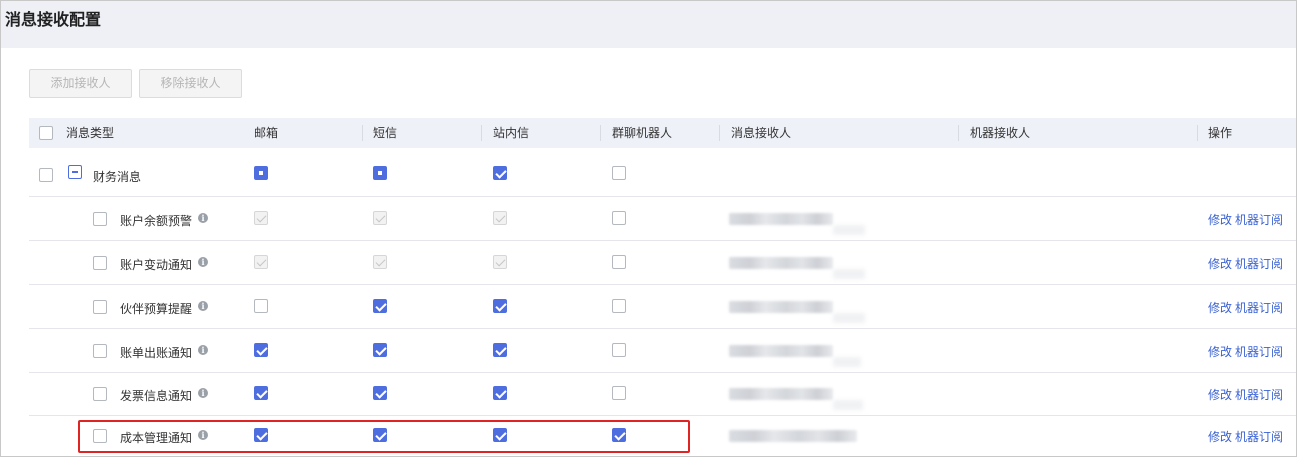  What do you see at coordinates (500, 173) in the screenshot?
I see `group-inbox-checkbox` at bounding box center [500, 173].